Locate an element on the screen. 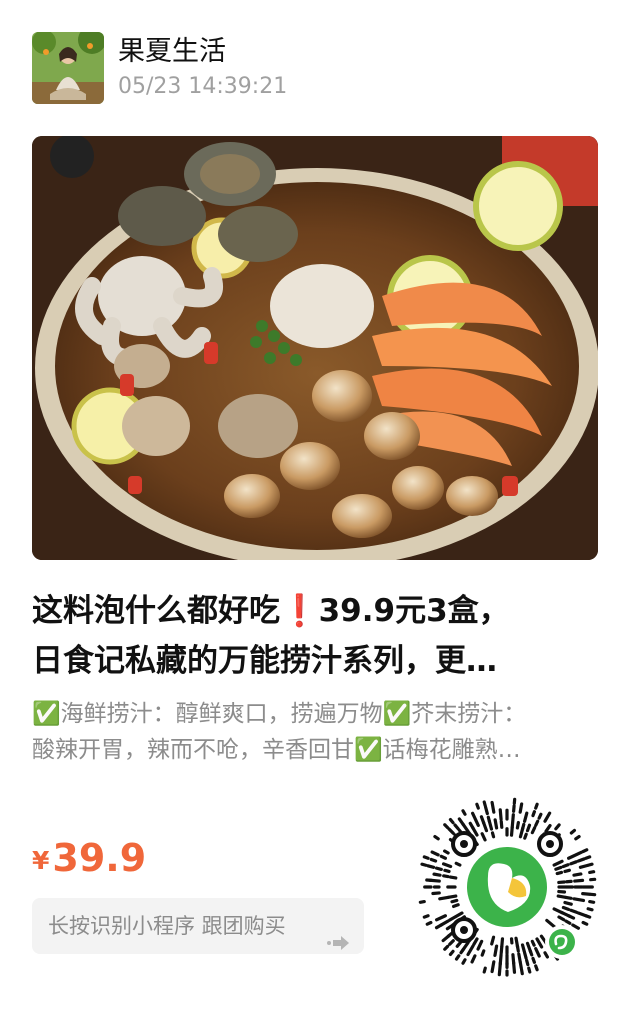 Image resolution: width=630 pixels, height=1012 pixels. heart-leaf-logo-icon is located at coordinates (507, 887).